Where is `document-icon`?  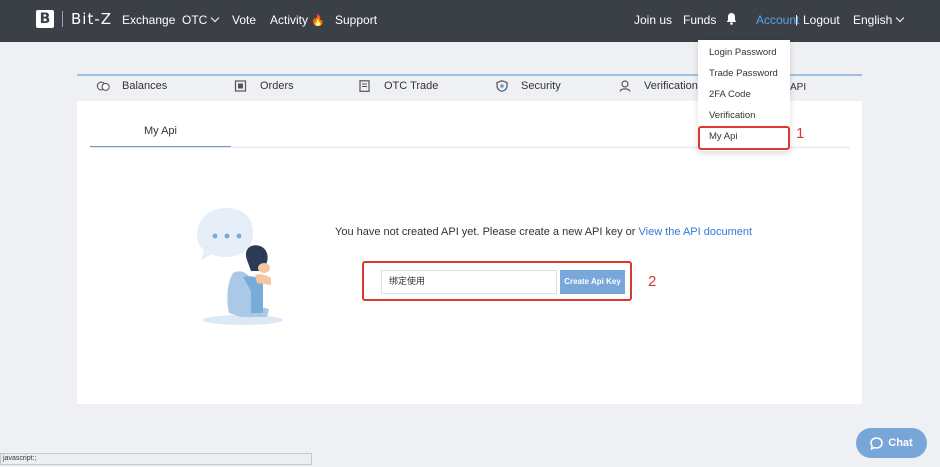 document-icon is located at coordinates (364, 86).